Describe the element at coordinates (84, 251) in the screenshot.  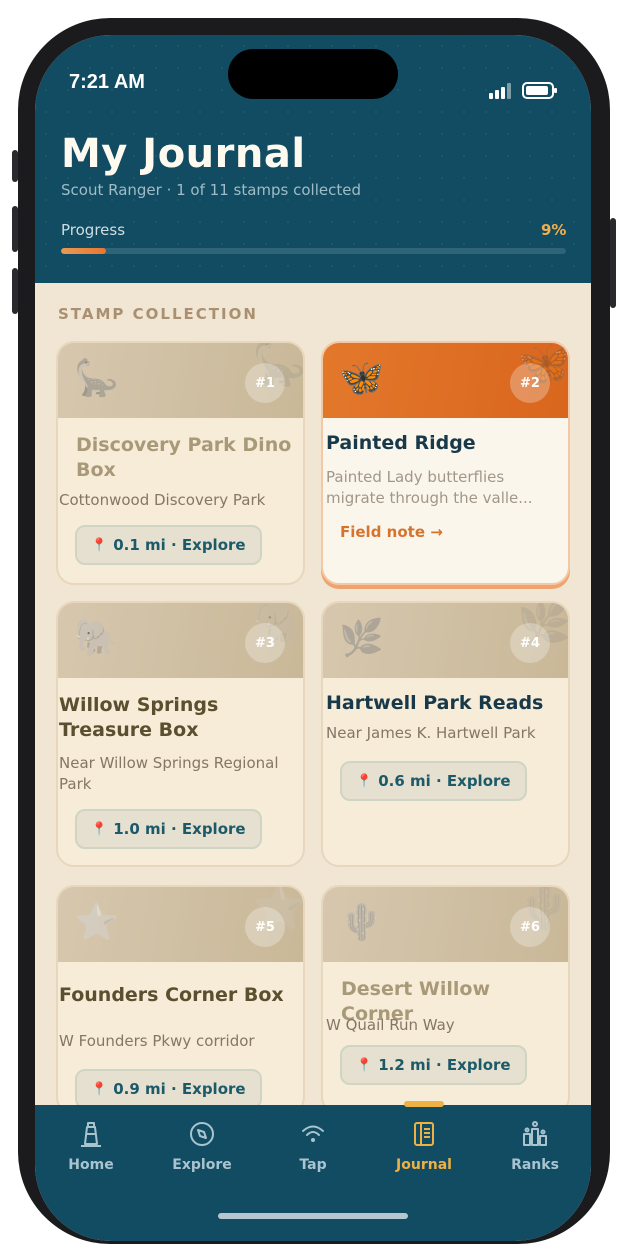
I see `progress-fill` at that location.